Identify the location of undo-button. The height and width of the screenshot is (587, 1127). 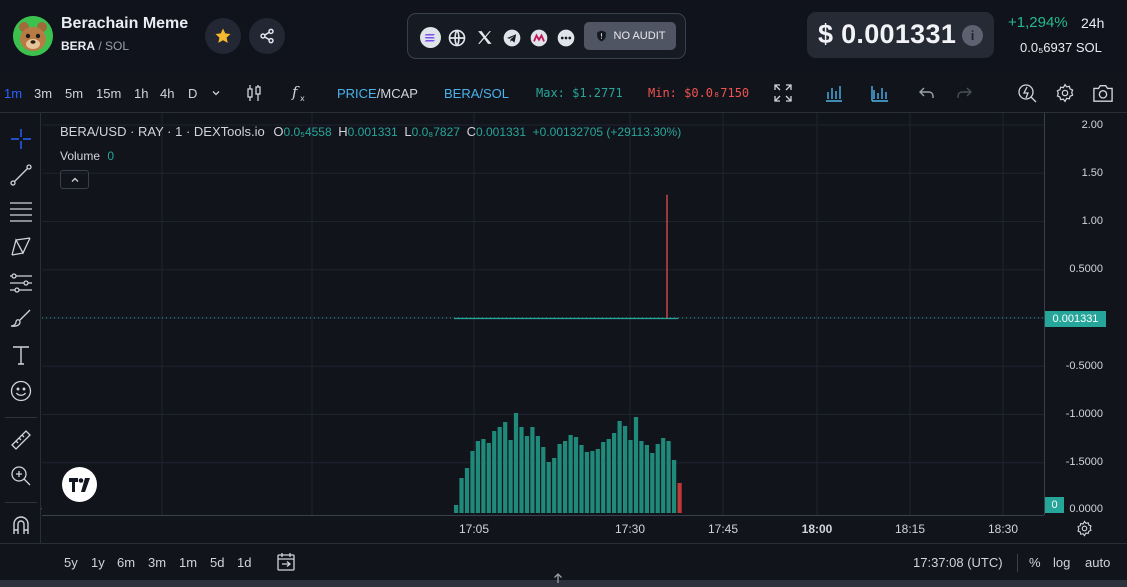
(927, 93).